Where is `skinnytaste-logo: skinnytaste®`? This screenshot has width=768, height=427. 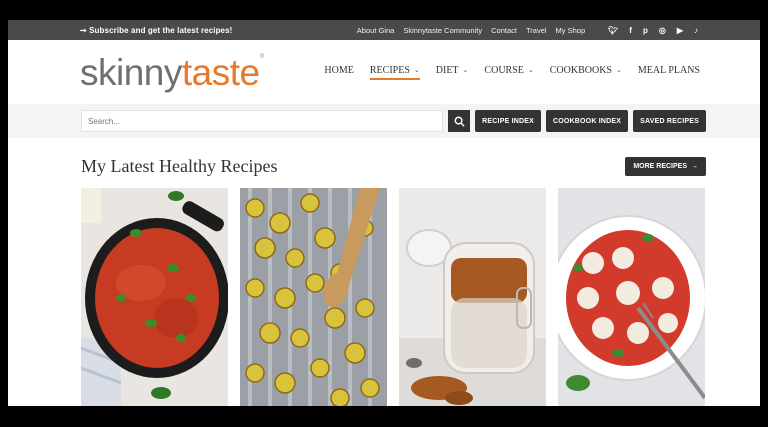 skinnytaste-logo: skinnytaste® is located at coordinates (172, 72).